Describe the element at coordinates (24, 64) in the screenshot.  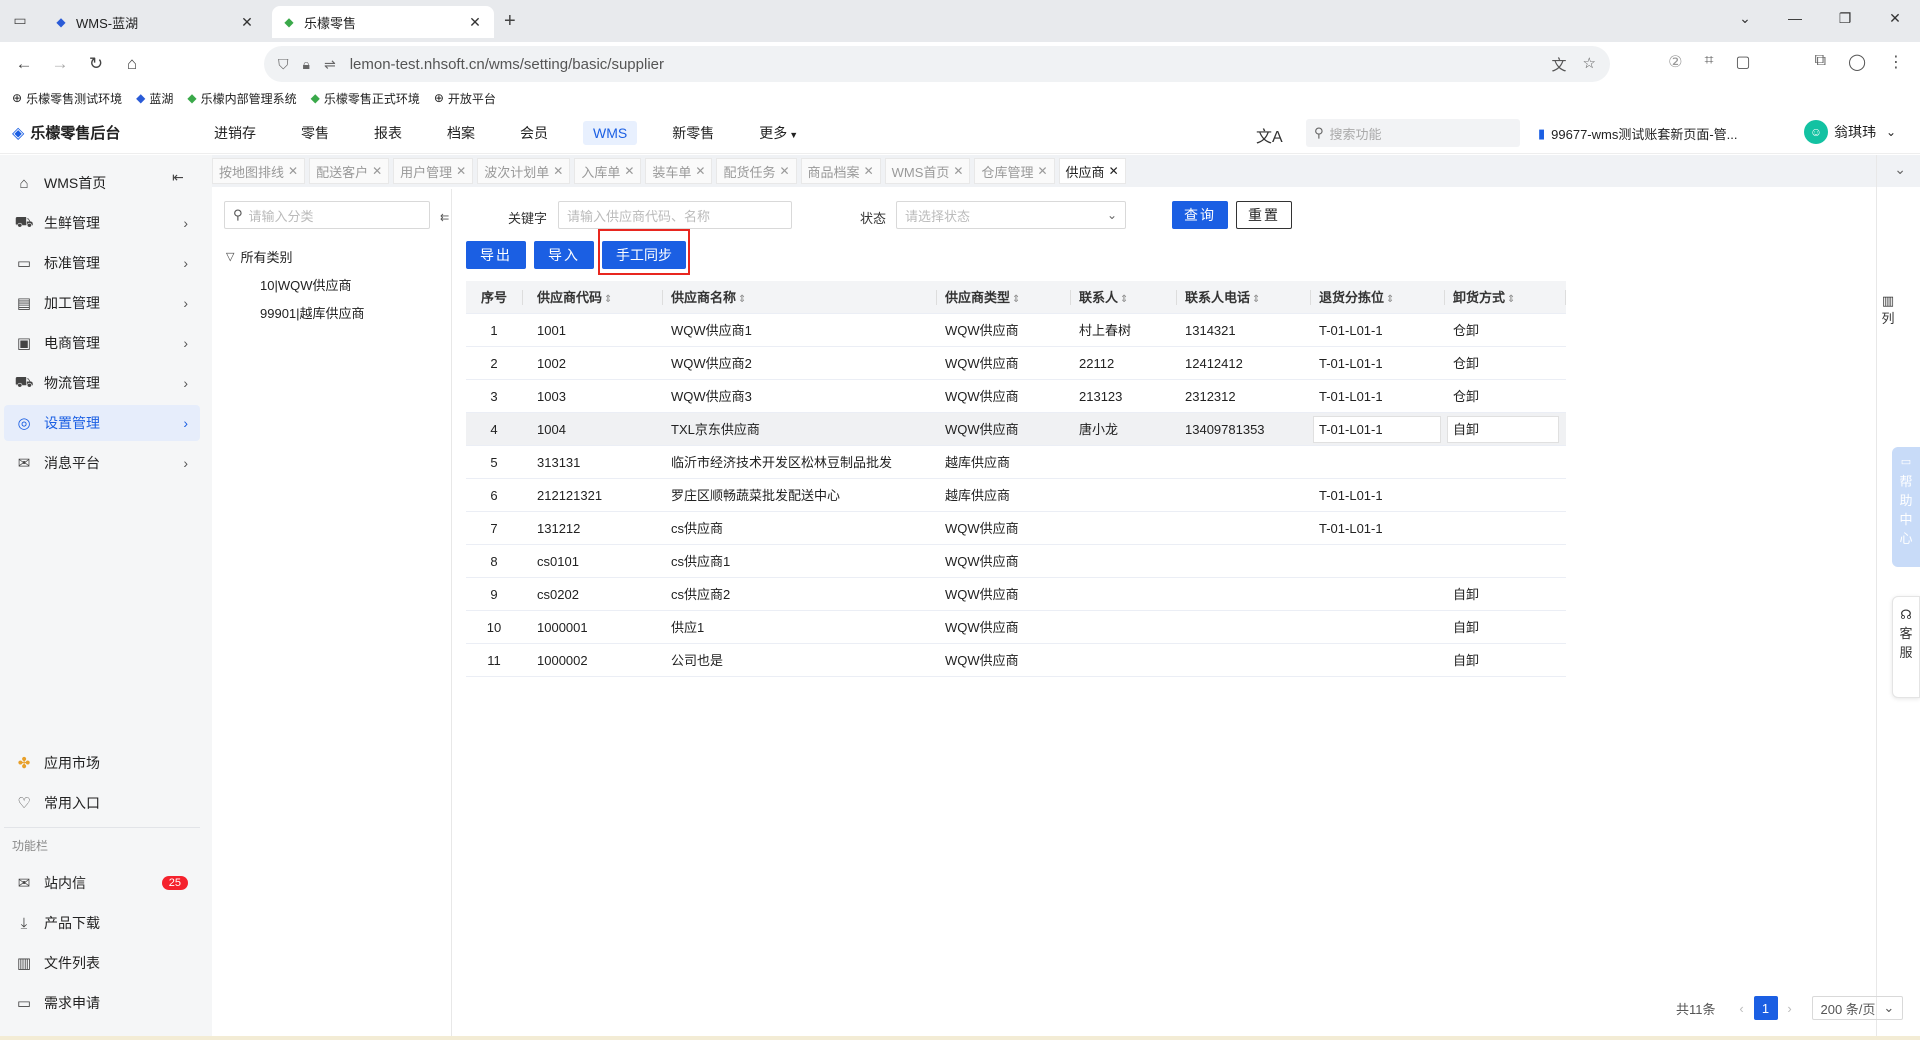
I see `back-icon: ←` at that location.